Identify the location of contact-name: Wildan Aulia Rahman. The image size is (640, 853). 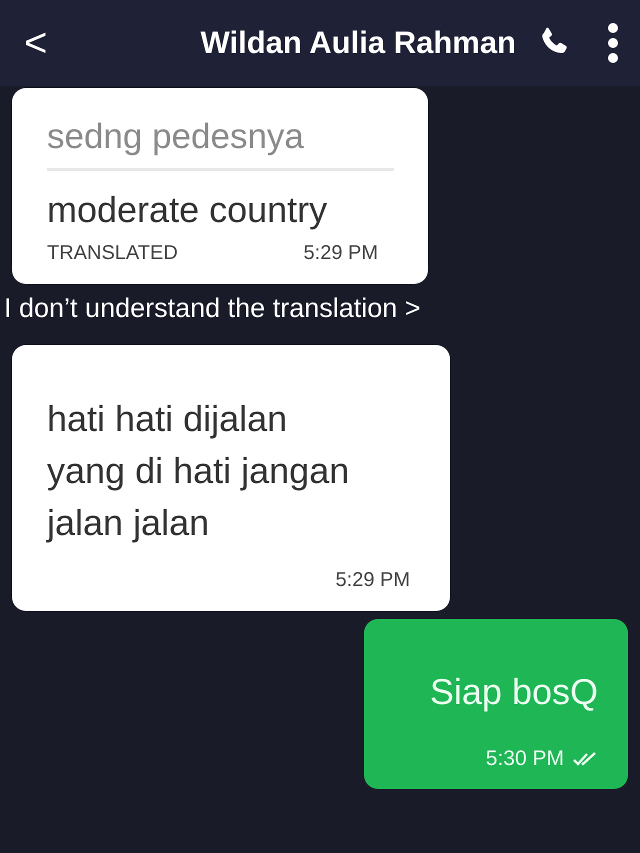
(358, 43).